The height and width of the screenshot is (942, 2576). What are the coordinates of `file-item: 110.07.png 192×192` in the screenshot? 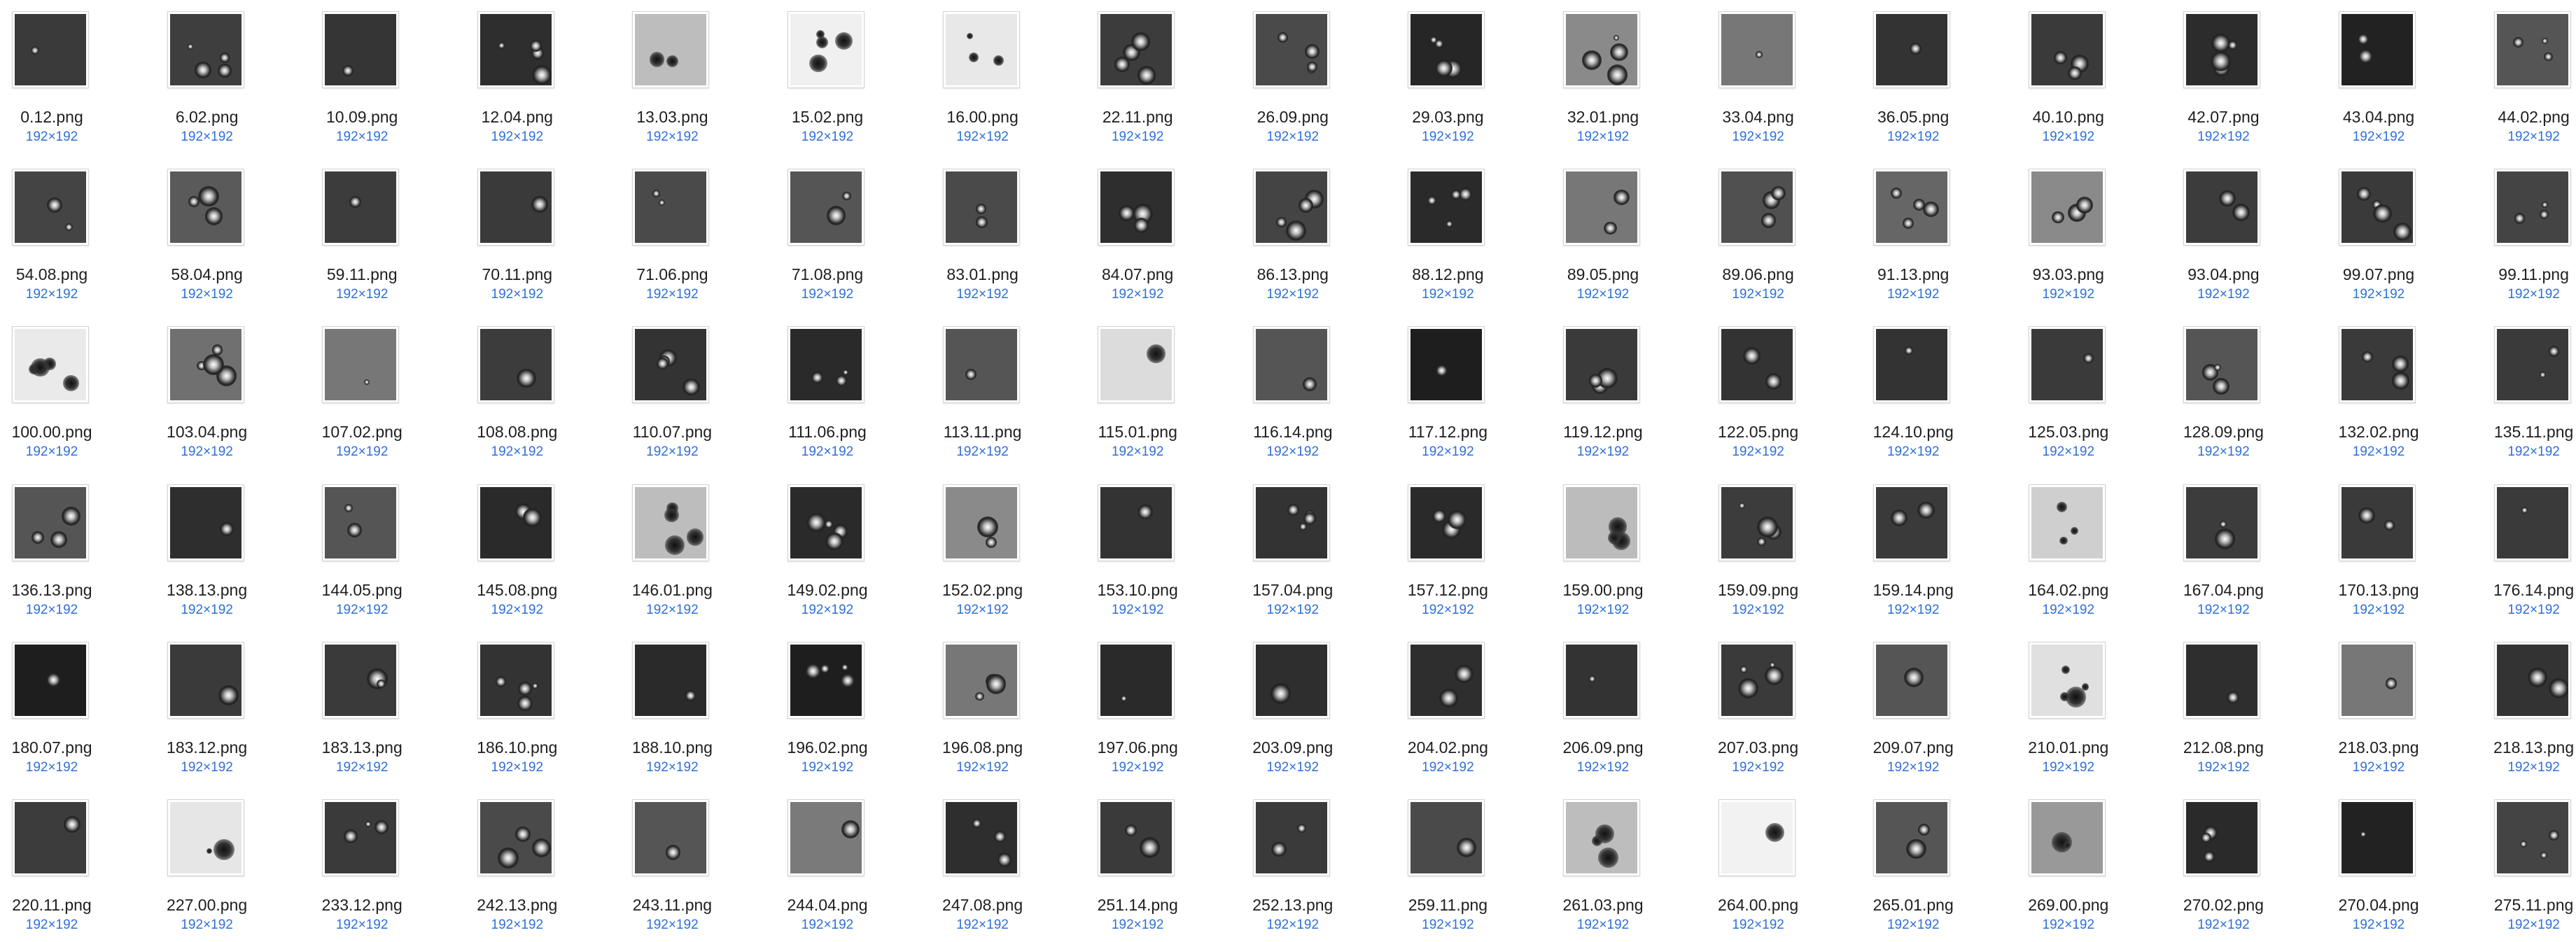 It's located at (672, 392).